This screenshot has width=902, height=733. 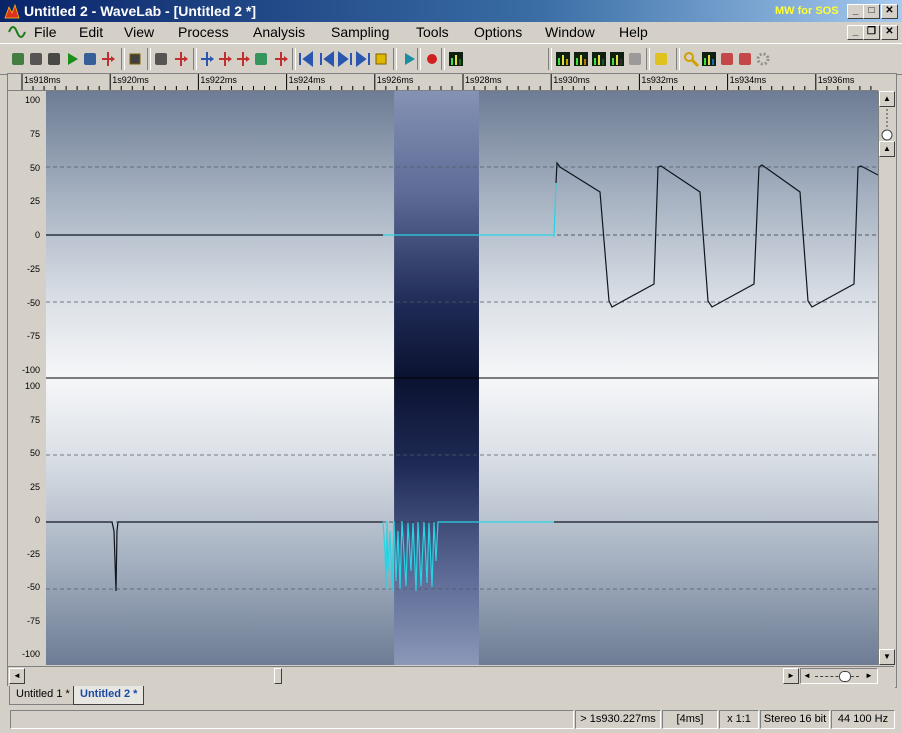 I want to click on go-end-icon, so click(x=363, y=59).